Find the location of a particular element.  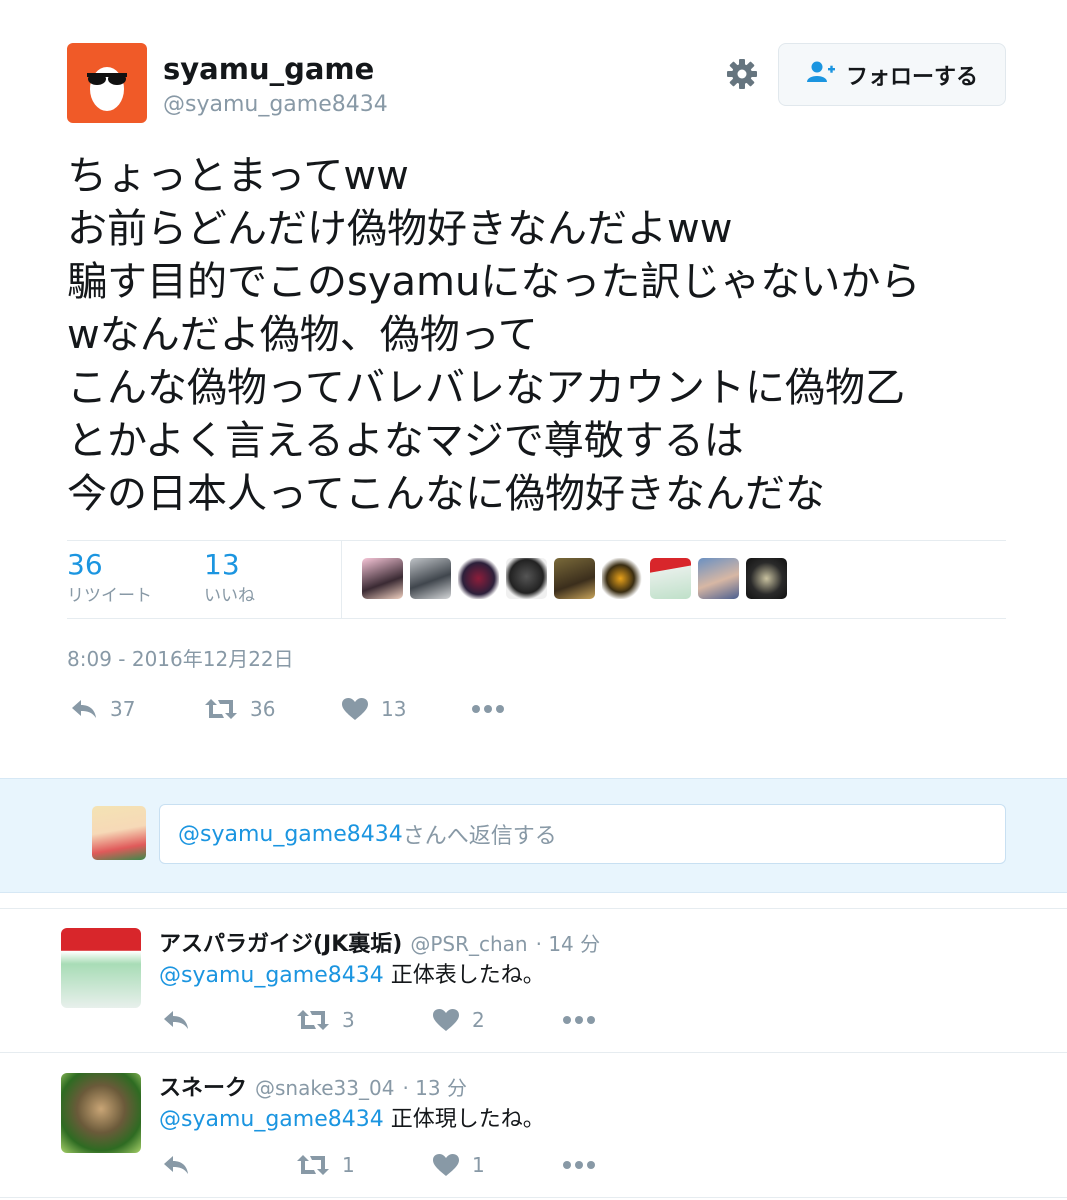

profile-avatar is located at coordinates (107, 83).